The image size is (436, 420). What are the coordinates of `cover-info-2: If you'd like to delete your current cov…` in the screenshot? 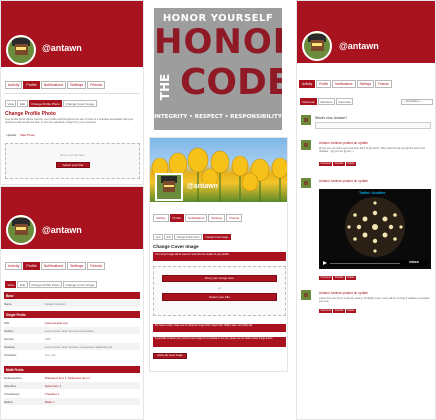 It's located at (219, 342).